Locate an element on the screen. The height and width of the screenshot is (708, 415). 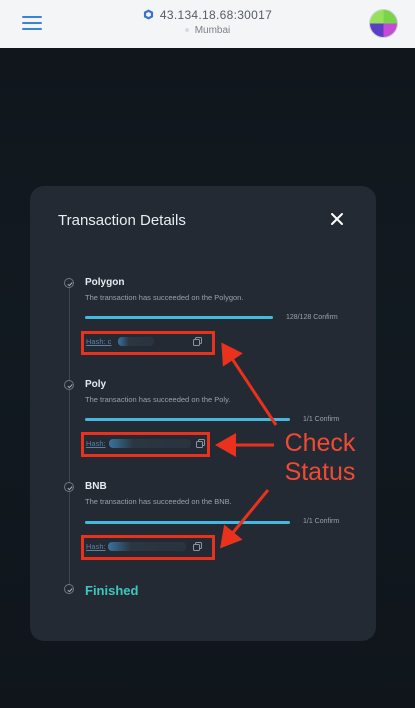
annotation-arrows is located at coordinates (246, 445).